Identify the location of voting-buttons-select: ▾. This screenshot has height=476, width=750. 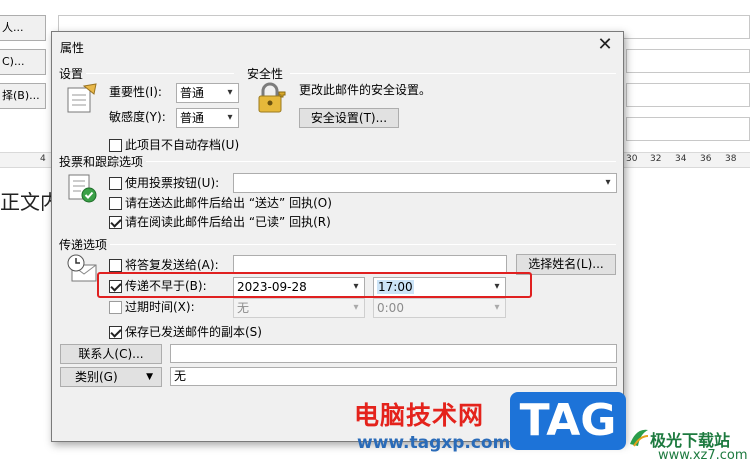
(425, 183).